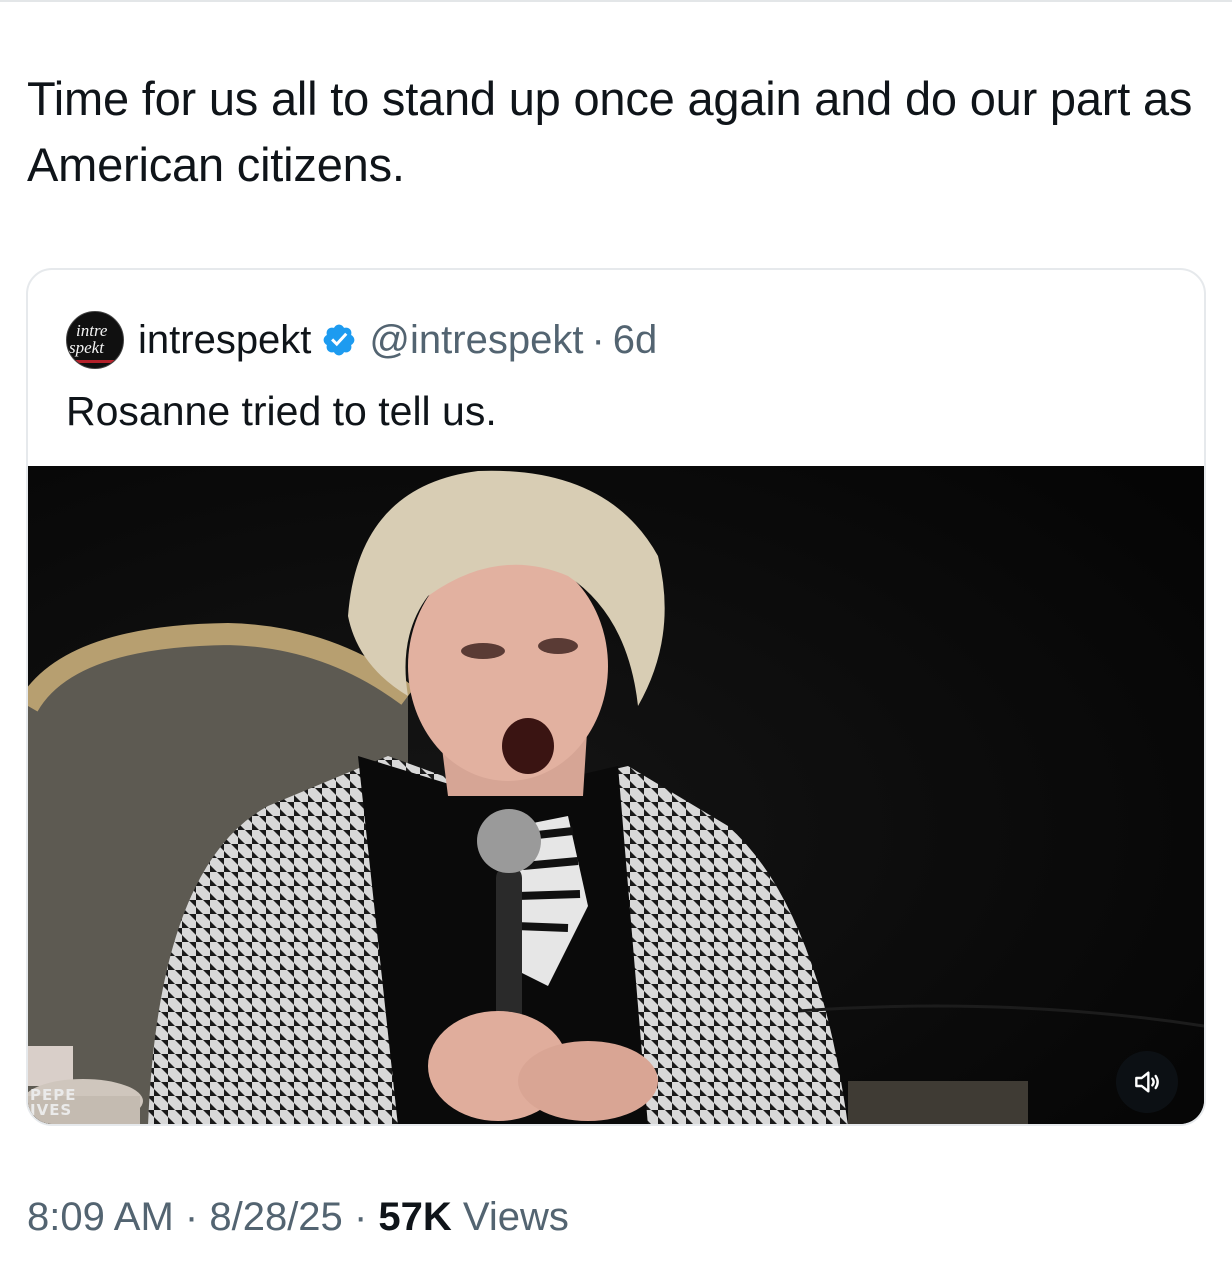  I want to click on author-handle: @intrespekt, so click(476, 340).